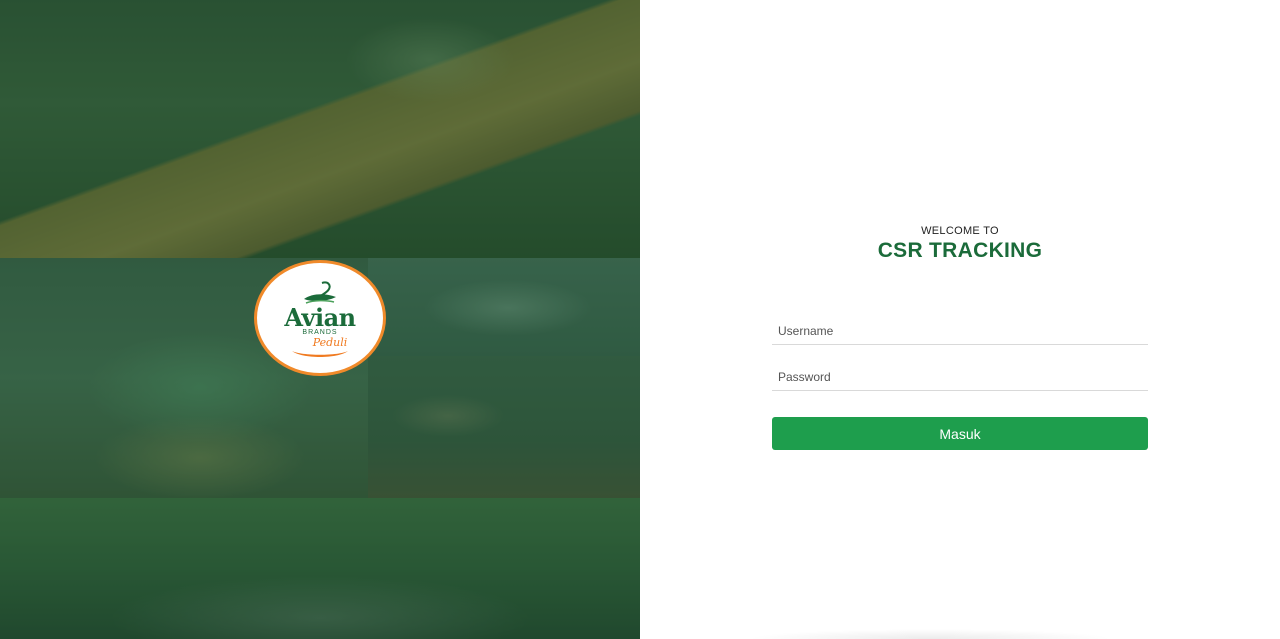  What do you see at coordinates (960, 250) in the screenshot?
I see `app-title: CSR TRACKING` at bounding box center [960, 250].